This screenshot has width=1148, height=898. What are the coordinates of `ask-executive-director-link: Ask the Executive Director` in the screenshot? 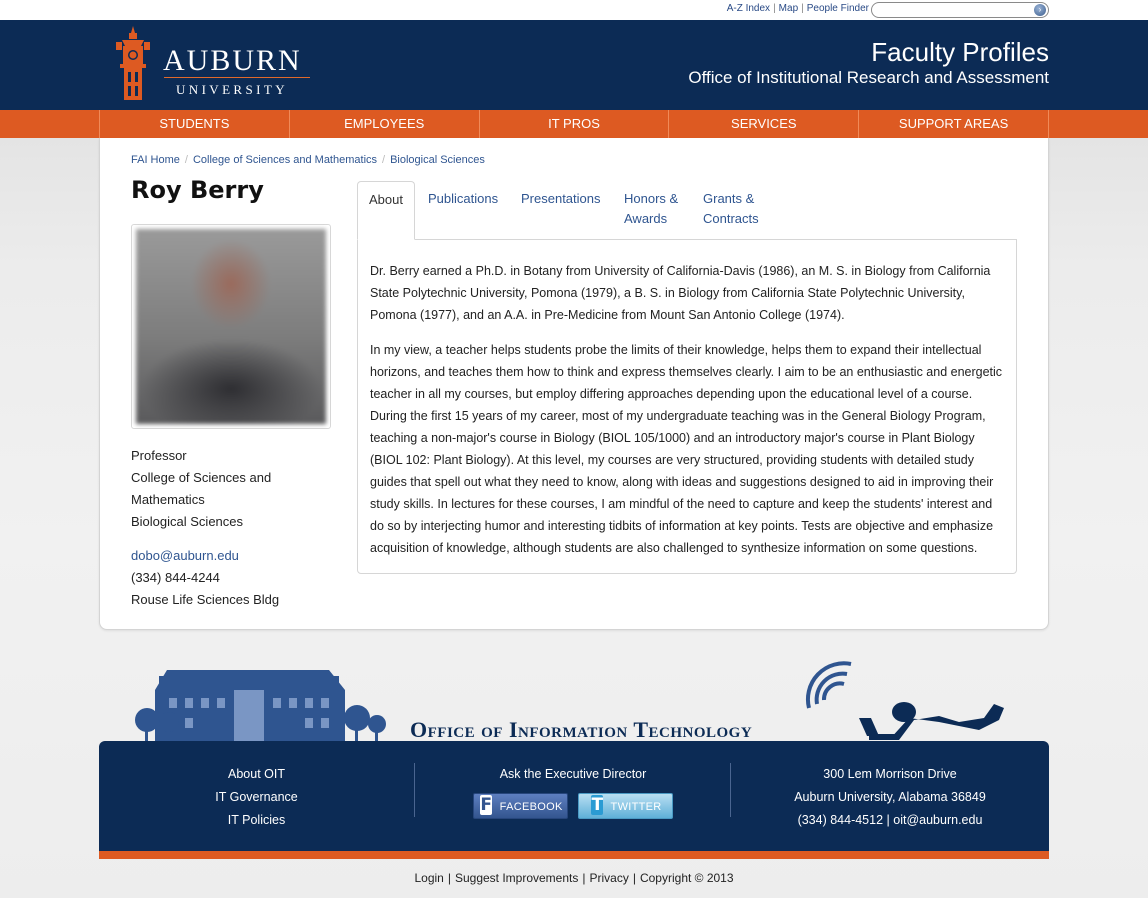 It's located at (573, 774).